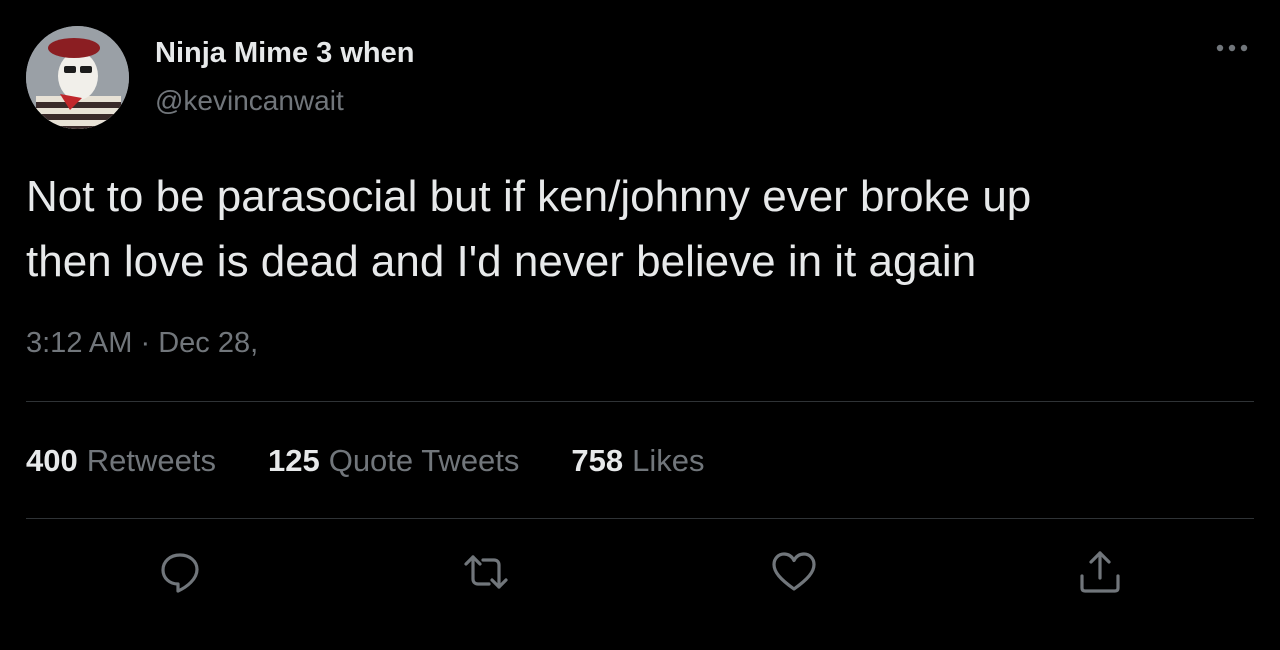 The width and height of the screenshot is (1280, 650). Describe the element at coordinates (424, 460) in the screenshot. I see `quote-tweets-label: Quote Tweets` at that location.